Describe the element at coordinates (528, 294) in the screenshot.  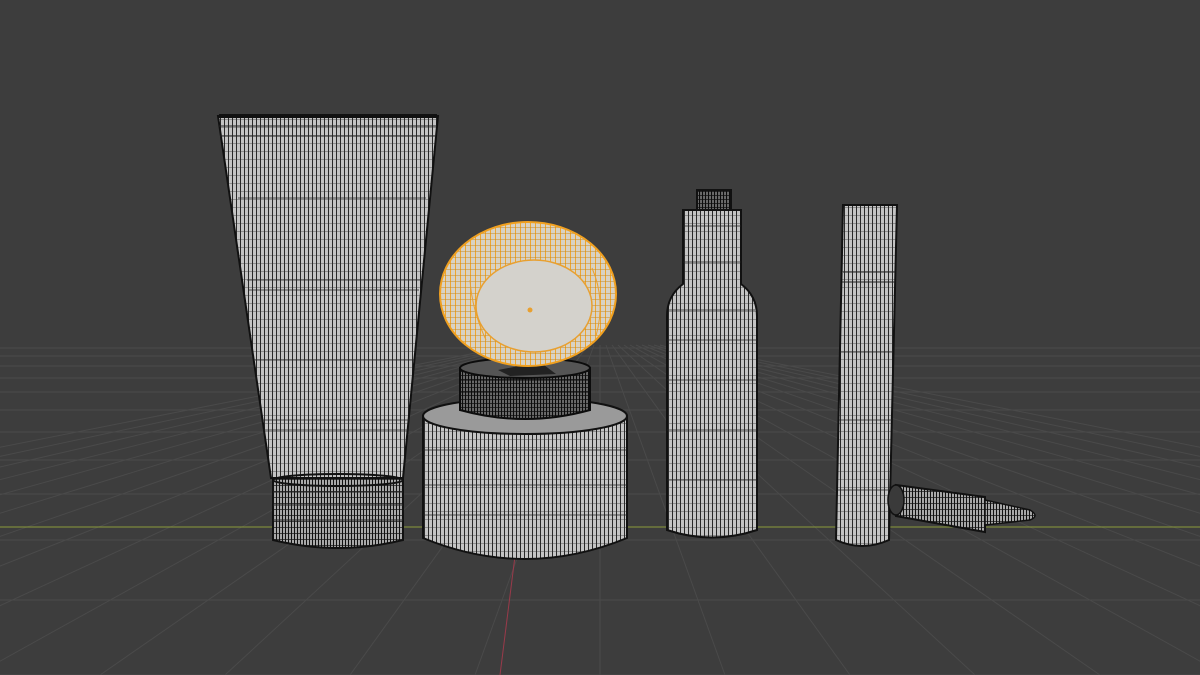
I see `jar-lid-object` at that location.